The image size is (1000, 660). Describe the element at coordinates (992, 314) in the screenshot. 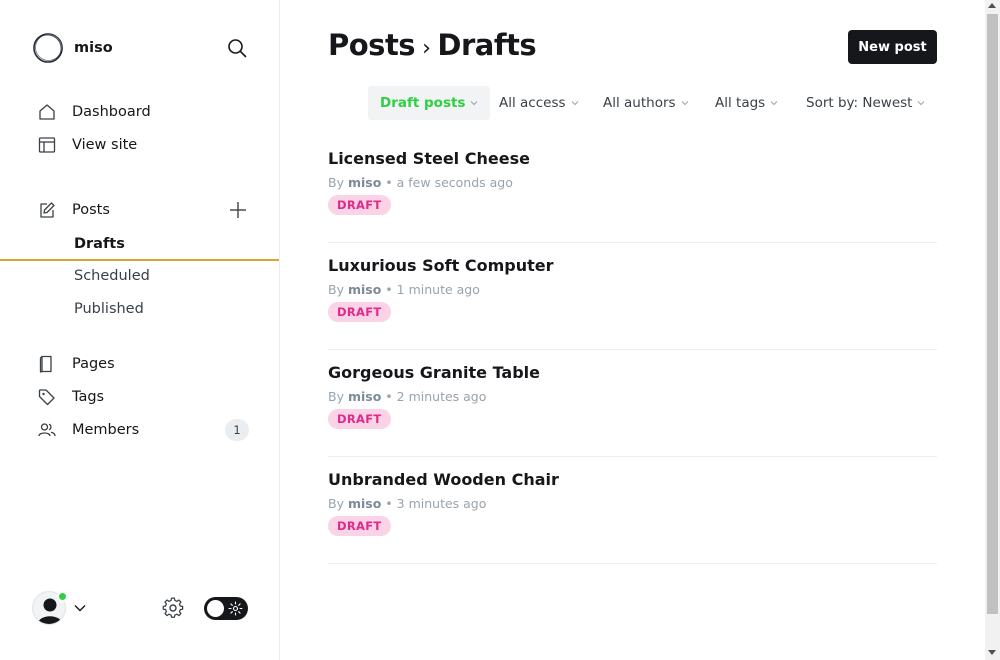

I see `scroll-thumb` at that location.